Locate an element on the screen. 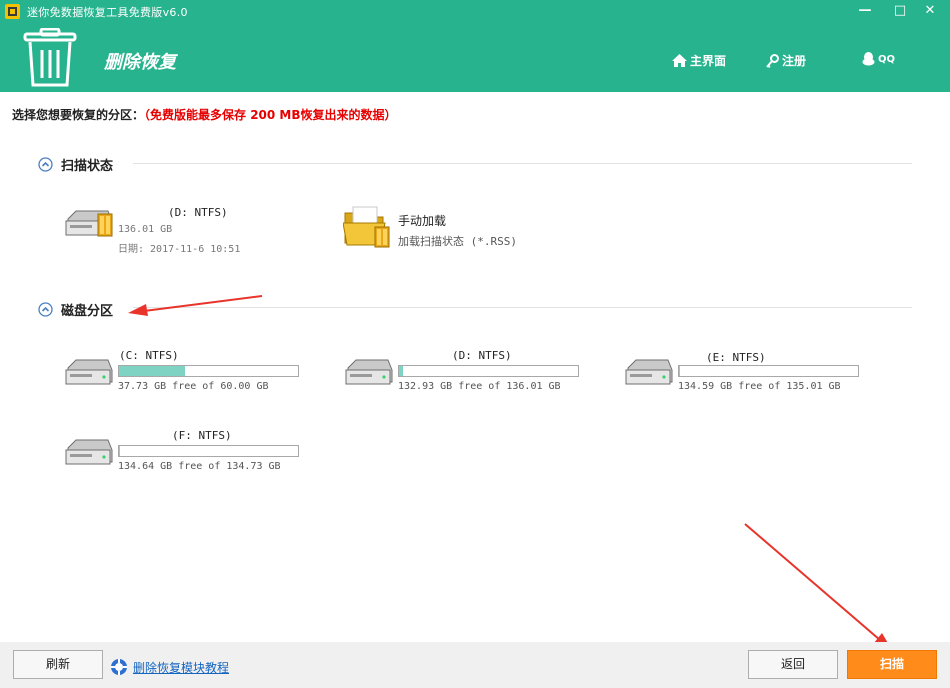 The width and height of the screenshot is (950, 688). partition-d: (D: NTFS) 132.93 GB free of 136.01 GB is located at coordinates (464, 372).